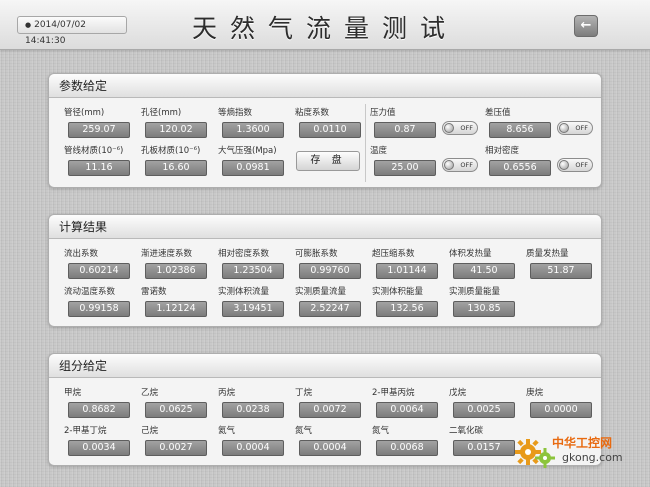 This screenshot has width=650, height=487. Describe the element at coordinates (99, 448) in the screenshot. I see `field-value: 0.0034` at that location.